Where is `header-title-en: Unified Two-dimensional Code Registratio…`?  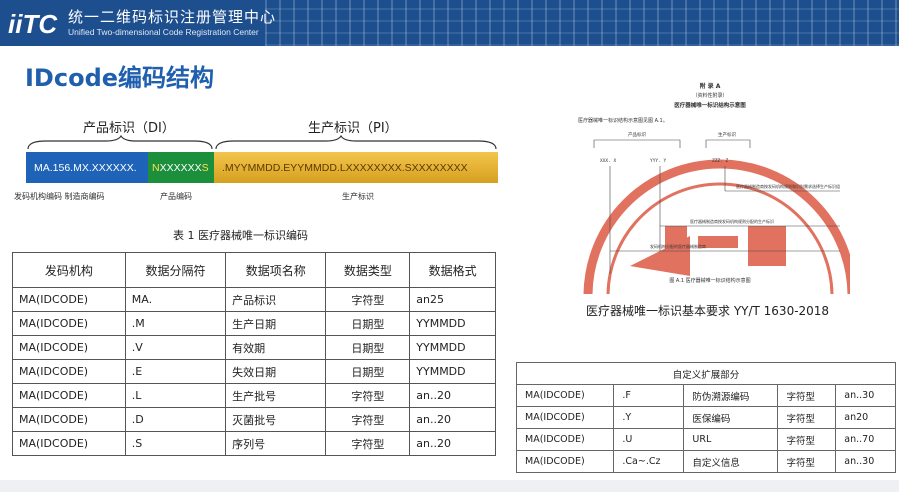 header-title-en: Unified Two-dimensional Code Registratio… is located at coordinates (163, 32).